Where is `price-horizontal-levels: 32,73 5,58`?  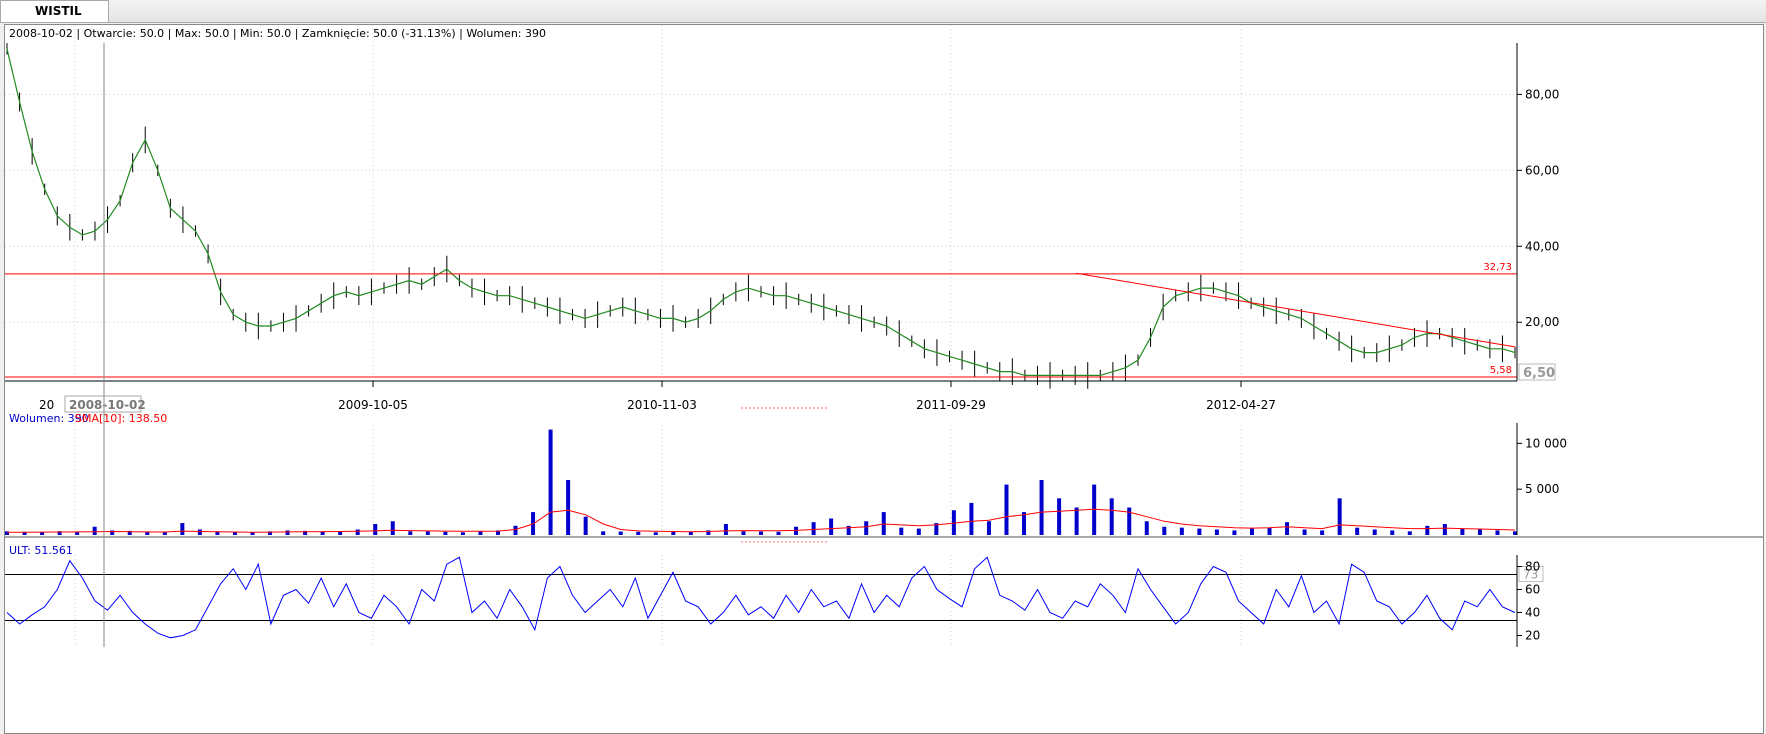
price-horizontal-levels: 32,73 5,58 is located at coordinates (761, 320).